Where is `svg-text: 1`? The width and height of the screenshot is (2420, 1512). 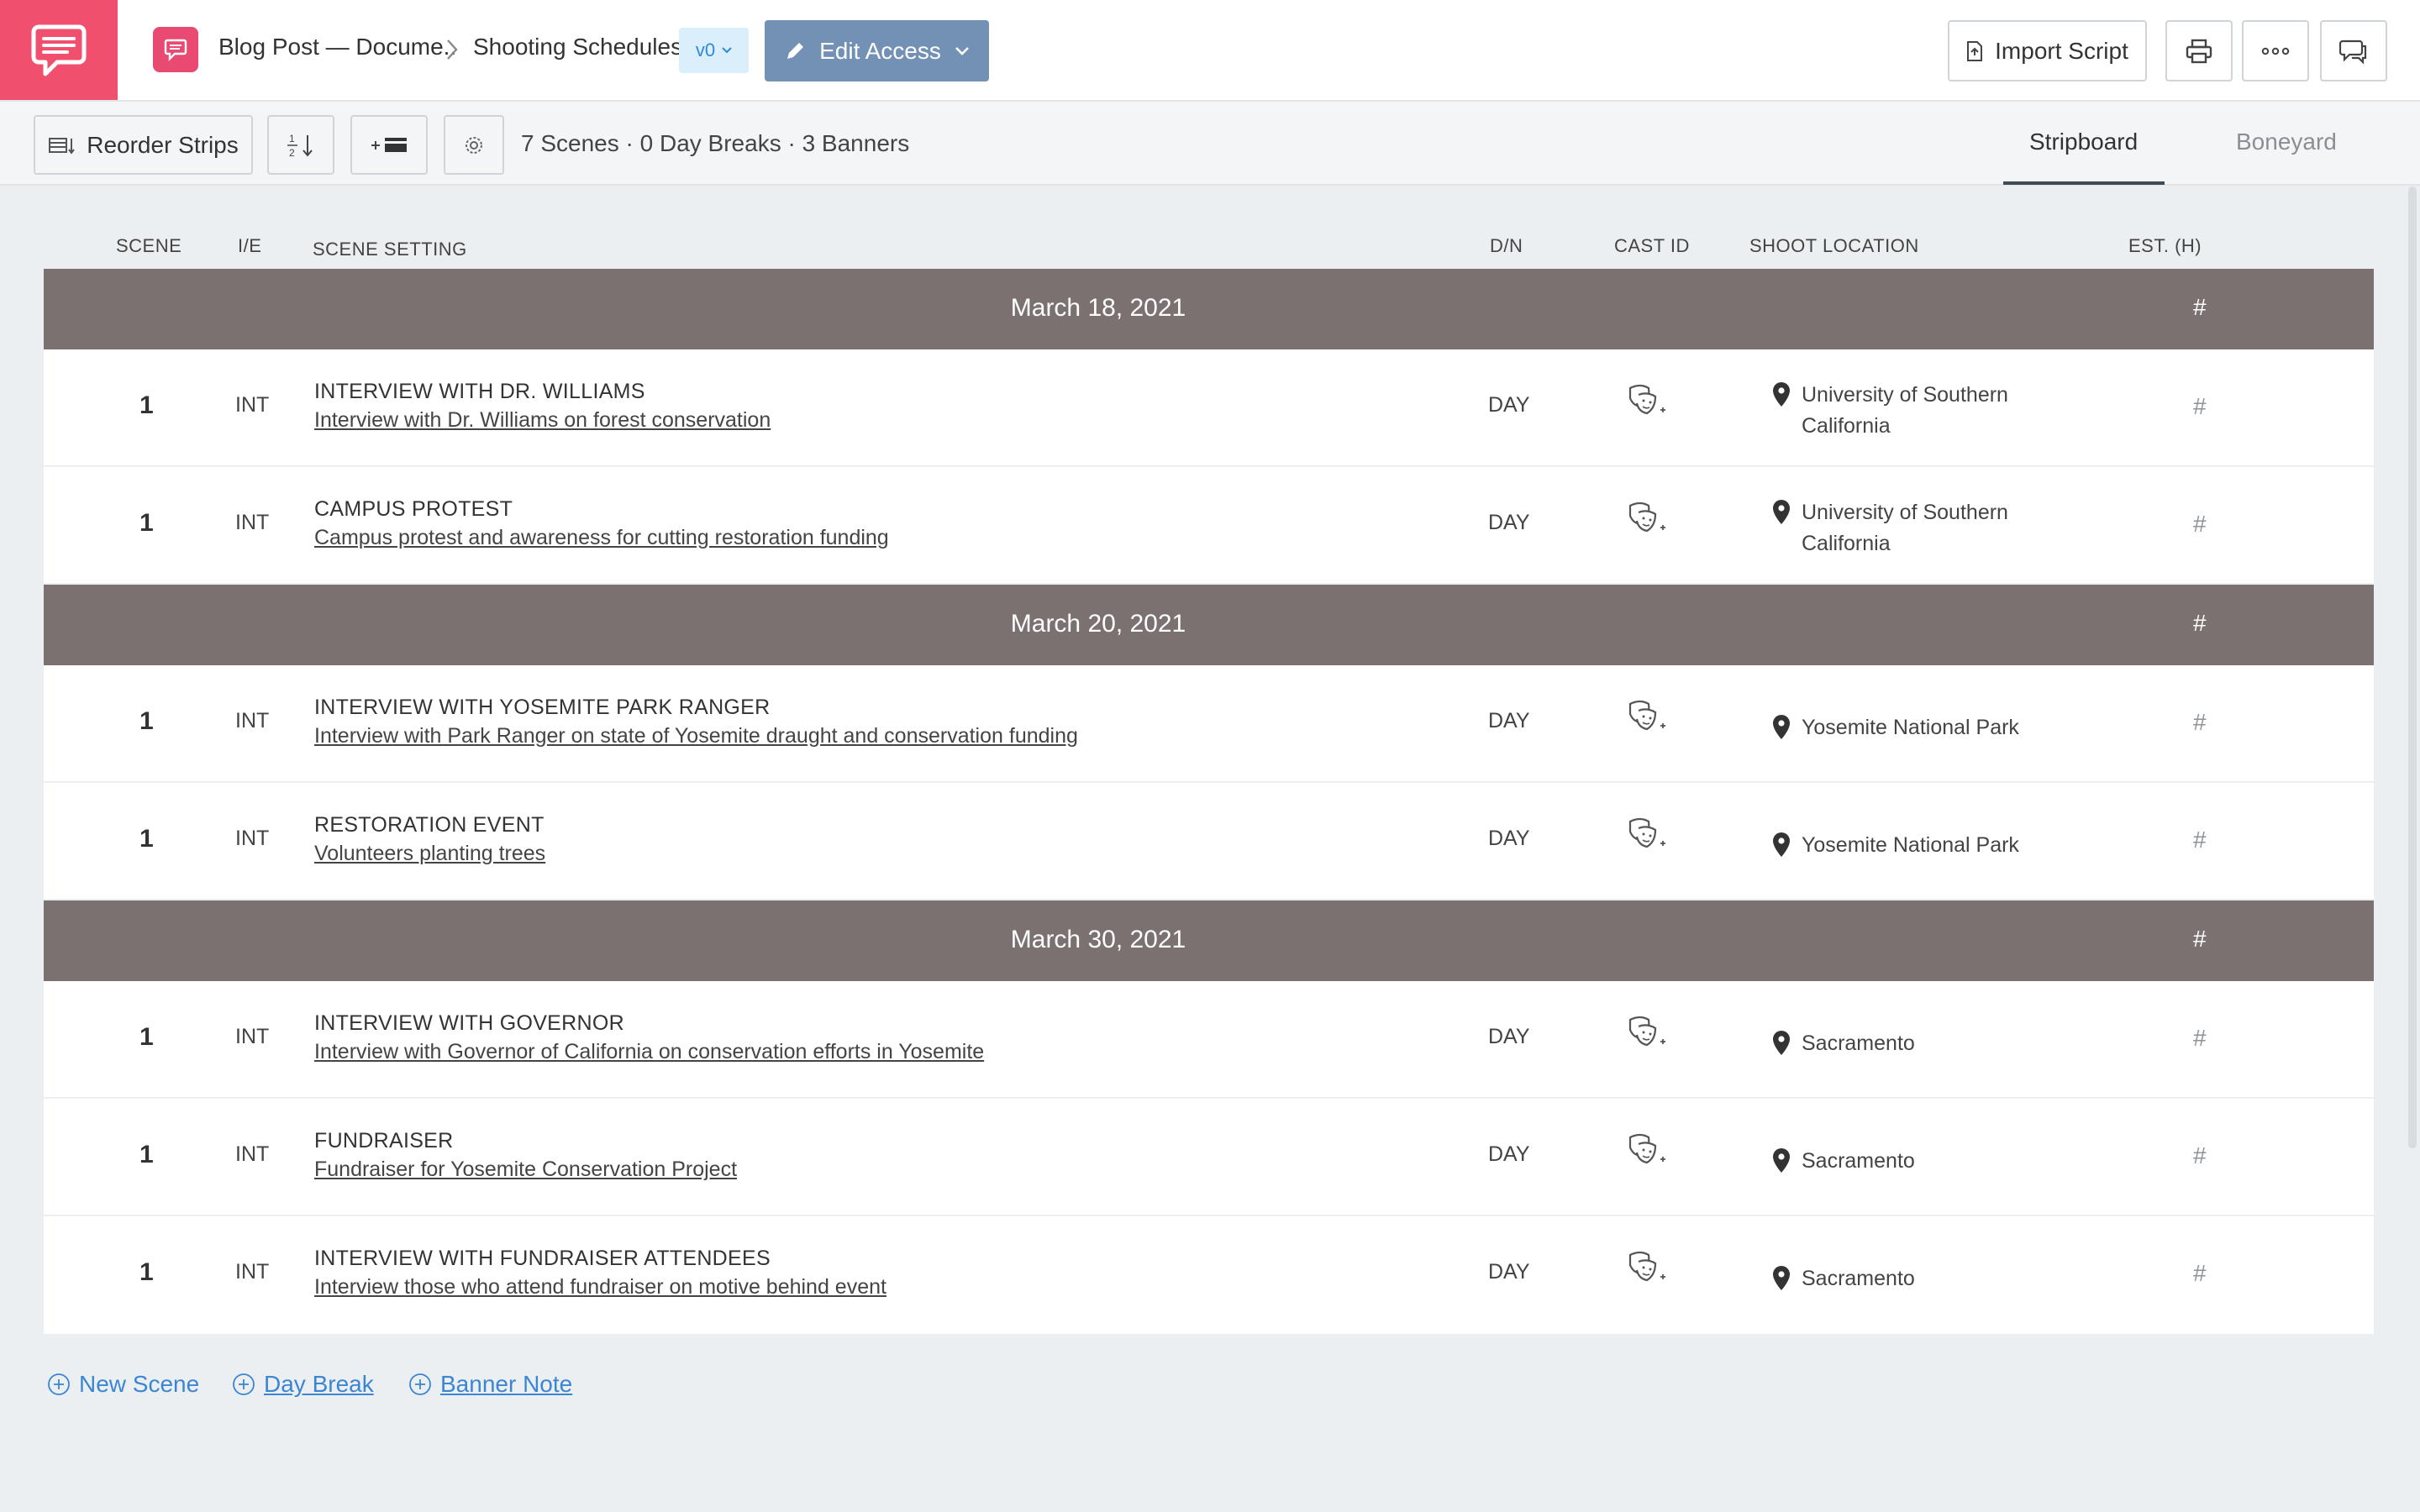
svg-text: 1 is located at coordinates (292, 138).